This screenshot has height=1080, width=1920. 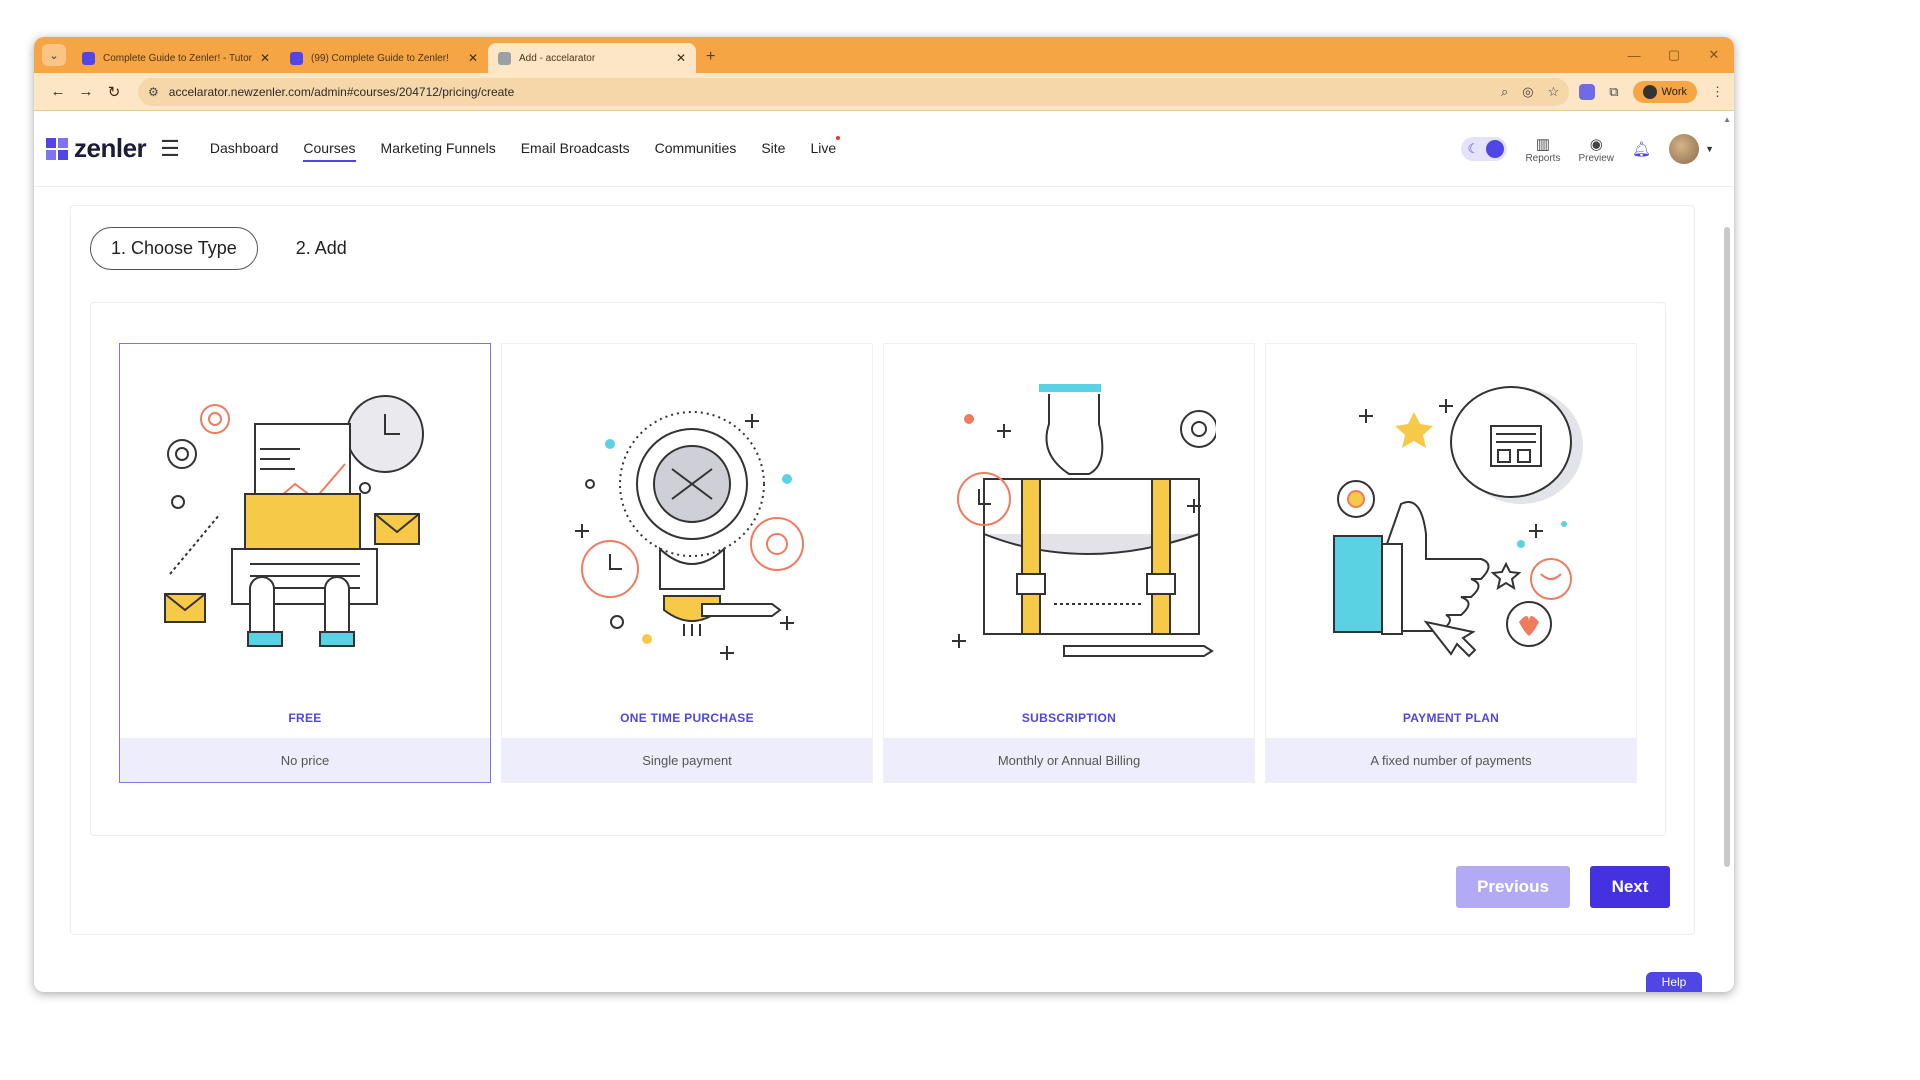 I want to click on menu-item-live-label: Live, so click(x=823, y=147).